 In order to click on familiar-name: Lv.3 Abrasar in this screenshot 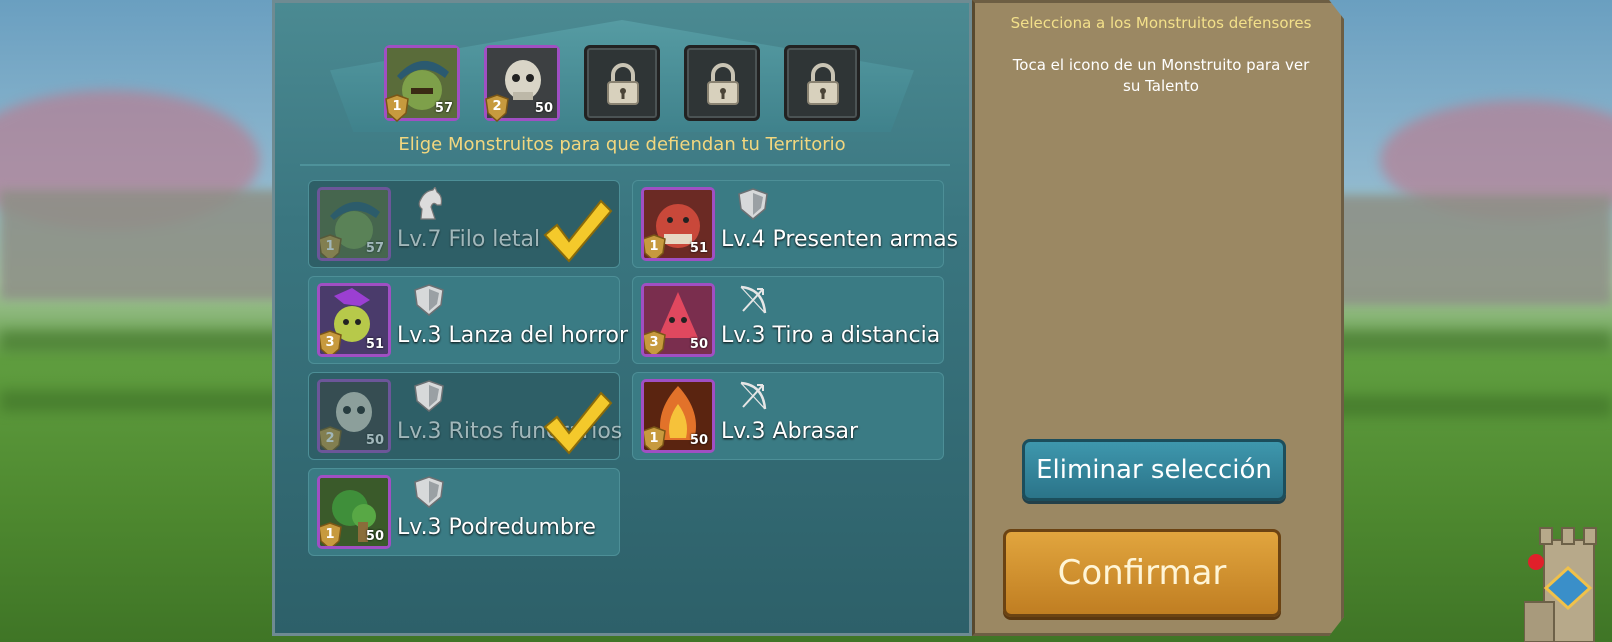, I will do `click(790, 431)`.